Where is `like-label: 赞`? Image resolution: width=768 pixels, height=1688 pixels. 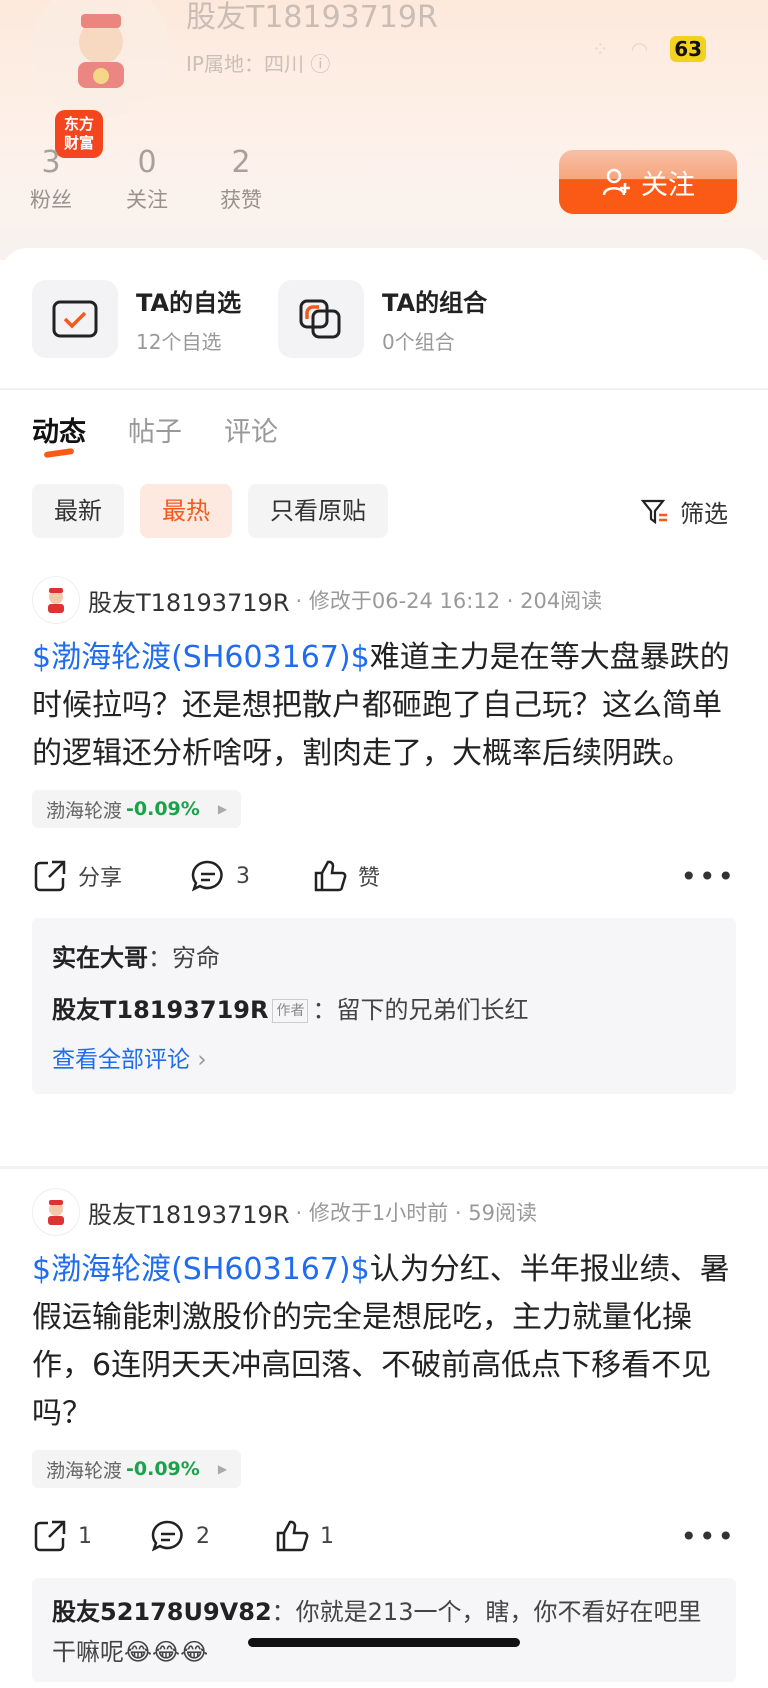
like-label: 赞 is located at coordinates (369, 878).